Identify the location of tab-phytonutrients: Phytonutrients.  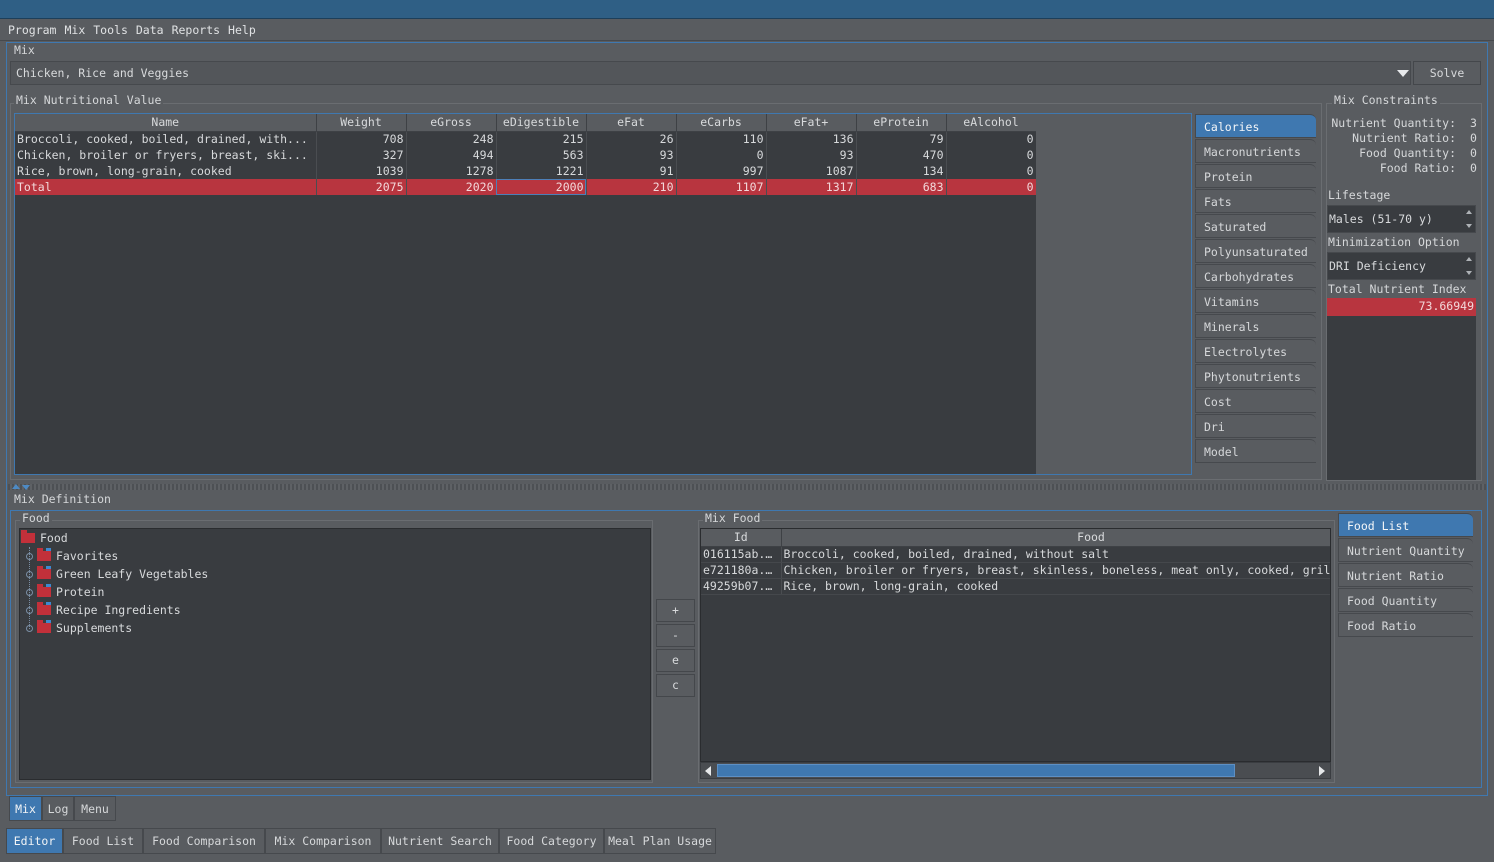
(1255, 376).